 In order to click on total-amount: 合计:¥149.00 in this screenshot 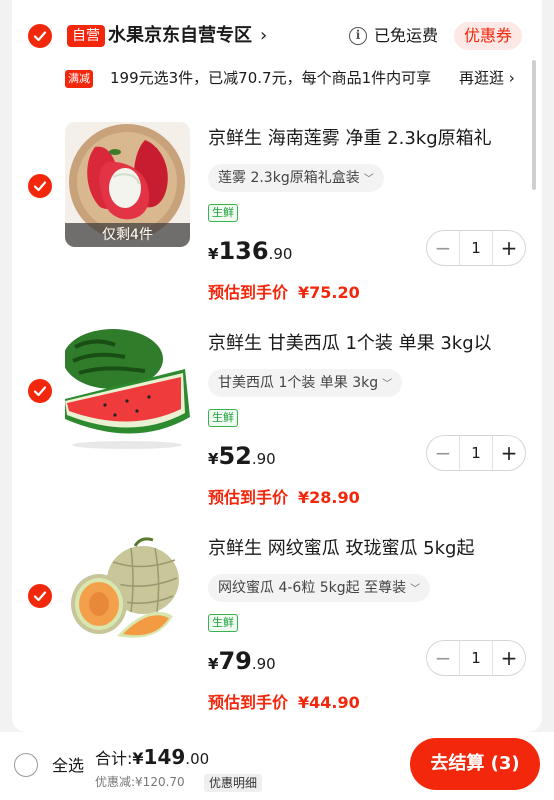, I will do `click(152, 758)`.